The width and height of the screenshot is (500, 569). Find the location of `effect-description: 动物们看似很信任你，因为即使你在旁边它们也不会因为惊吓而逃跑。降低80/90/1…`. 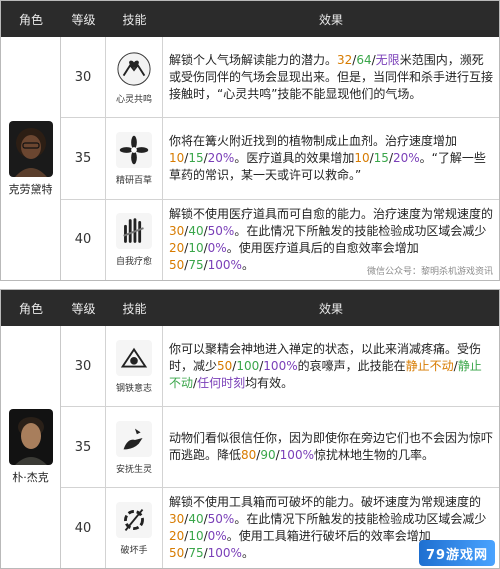

effect-description: 动物们看似很信任你，因为即使你在旁边它们也不会因为惊吓而逃跑。降低80/90/1… is located at coordinates (331, 447).